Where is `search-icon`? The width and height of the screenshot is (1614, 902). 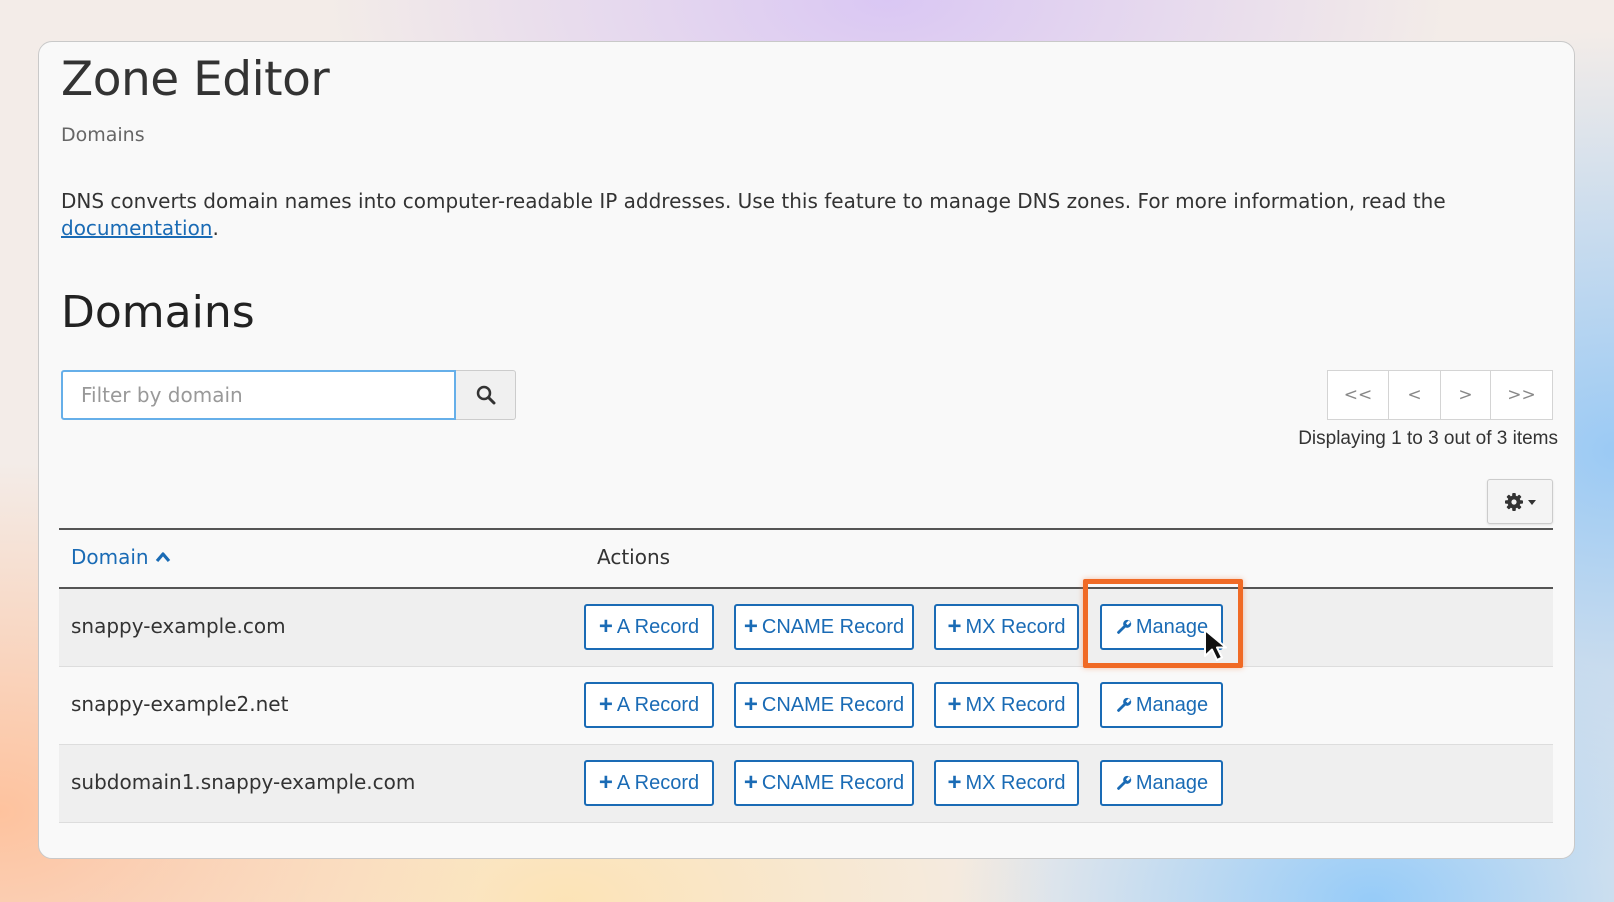 search-icon is located at coordinates (485, 395).